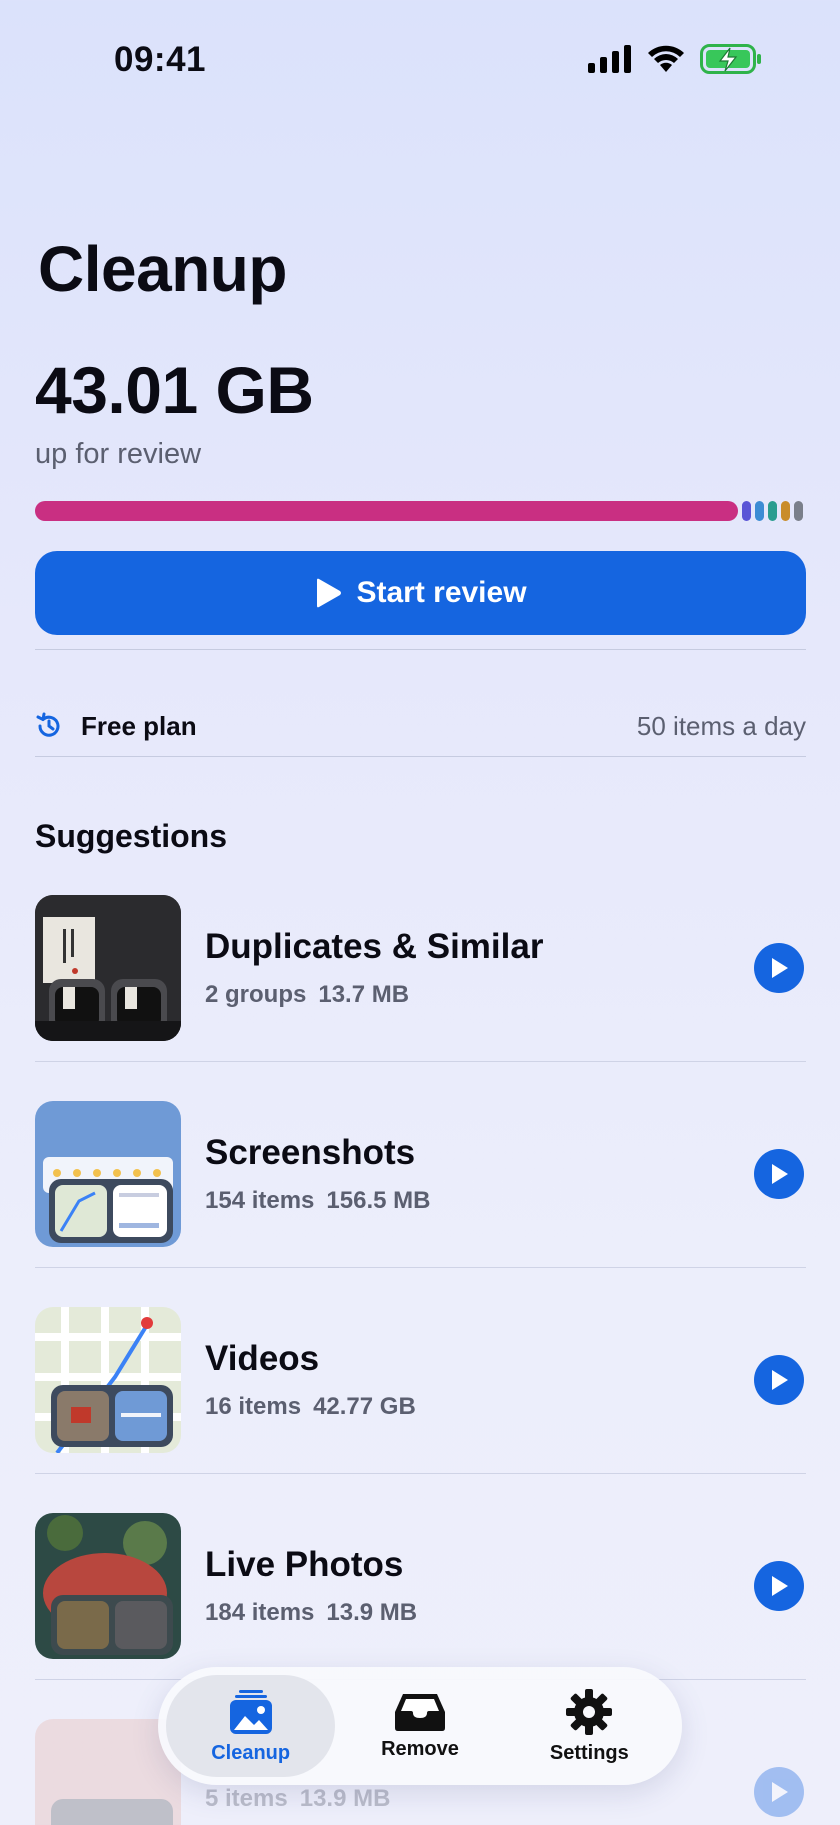 Image resolution: width=840 pixels, height=1825 pixels. I want to click on gear-icon, so click(589, 1711).